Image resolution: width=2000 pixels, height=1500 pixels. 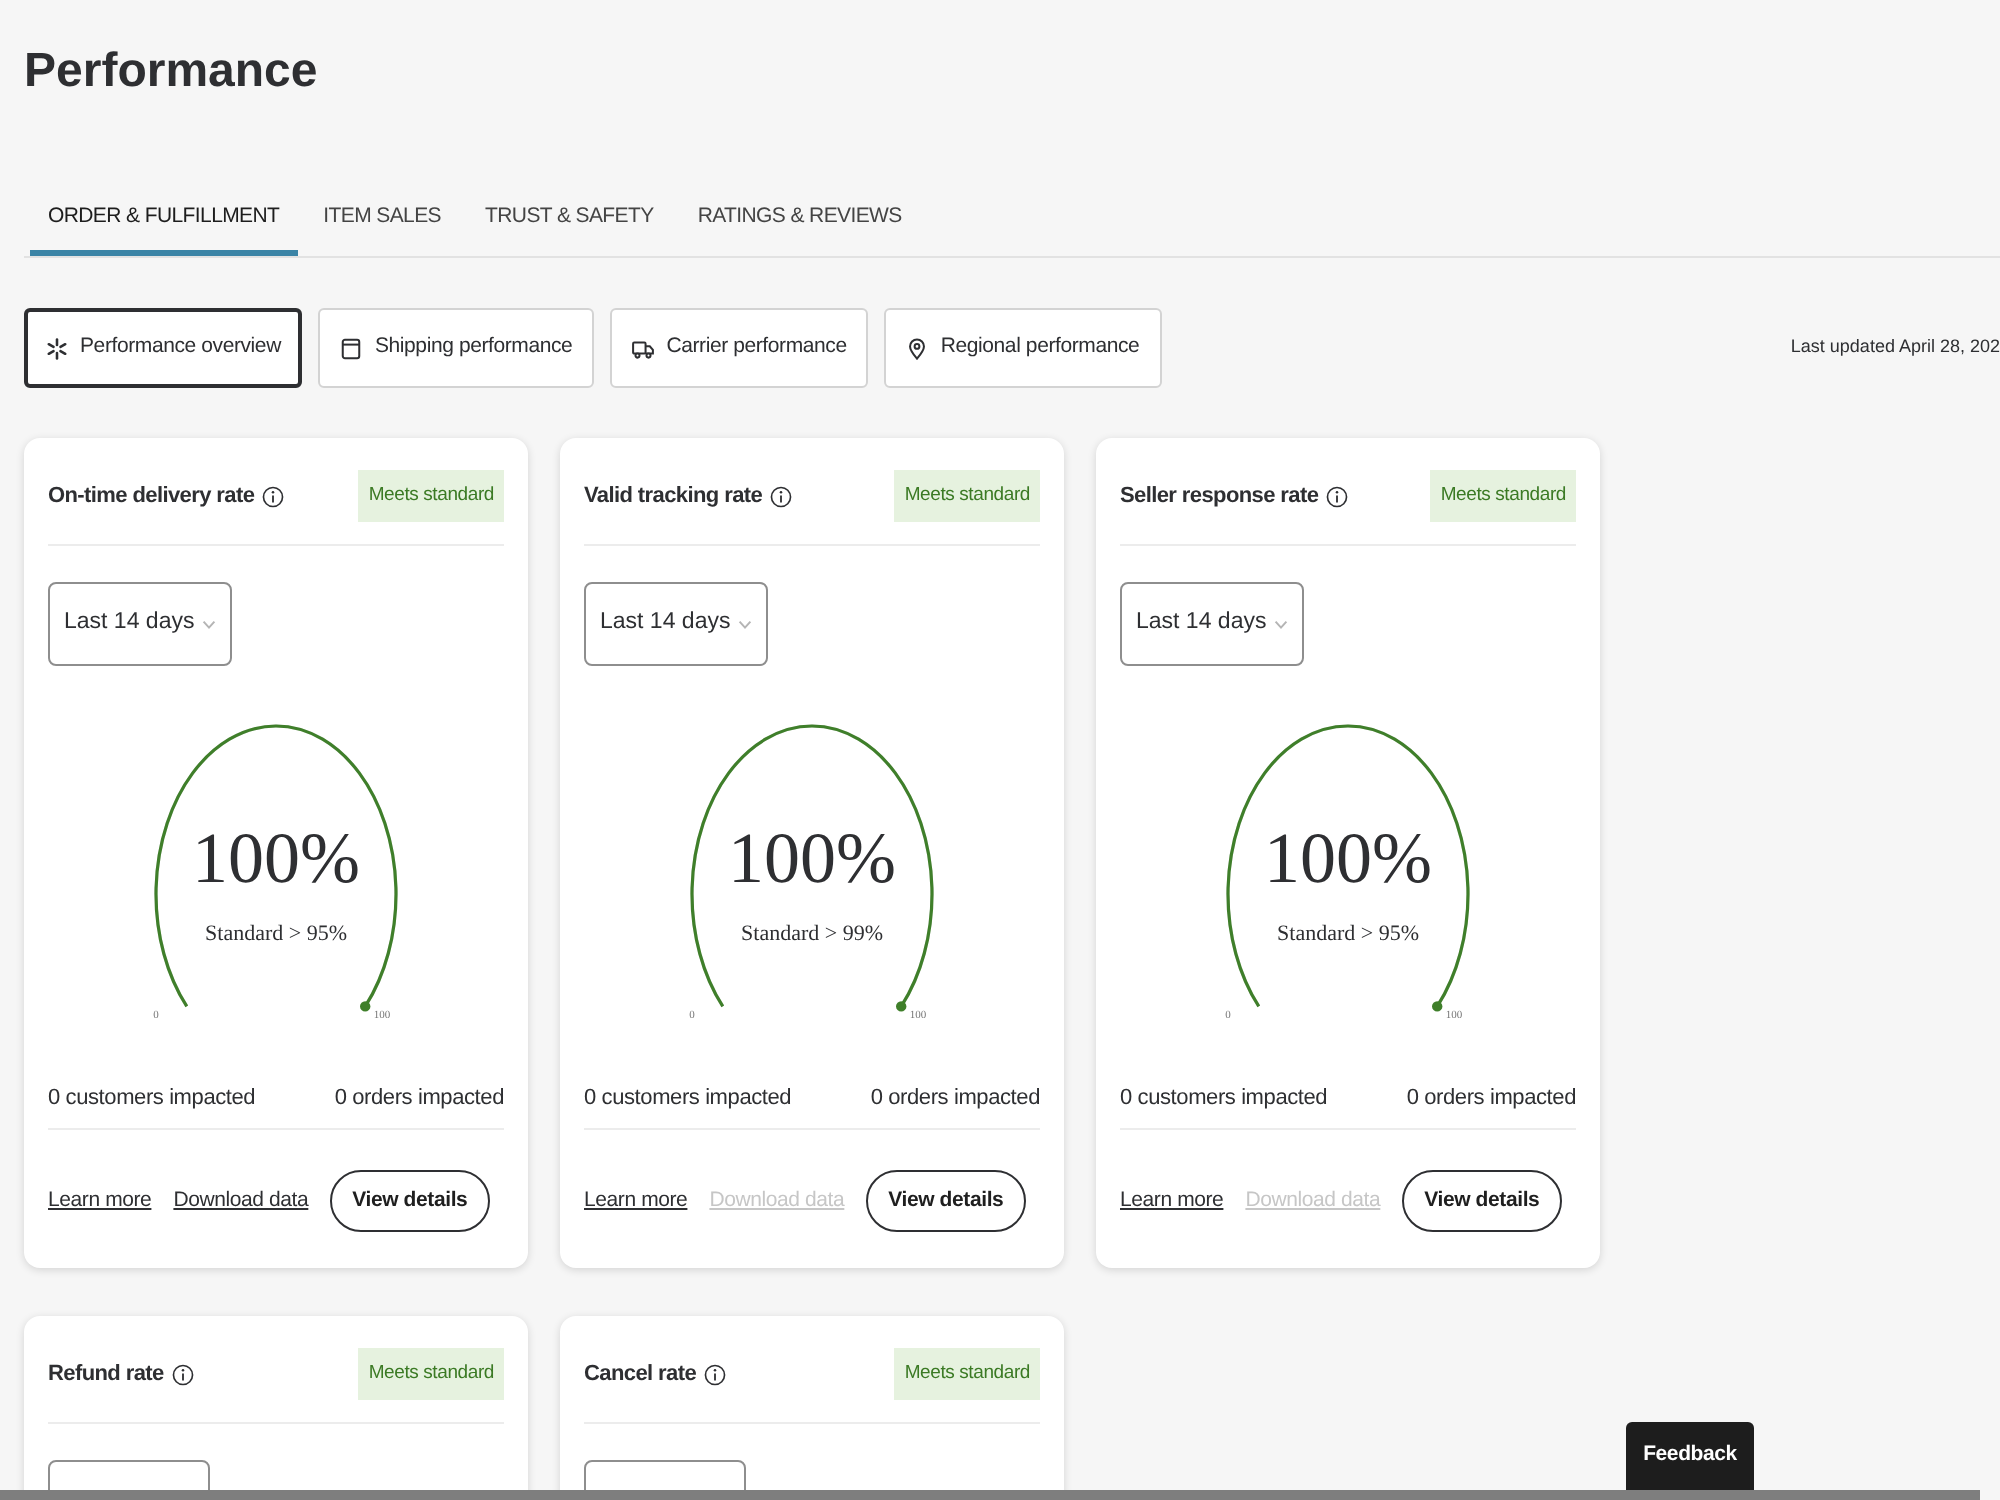 What do you see at coordinates (1023, 348) in the screenshot?
I see `view-tab: Regional performance` at bounding box center [1023, 348].